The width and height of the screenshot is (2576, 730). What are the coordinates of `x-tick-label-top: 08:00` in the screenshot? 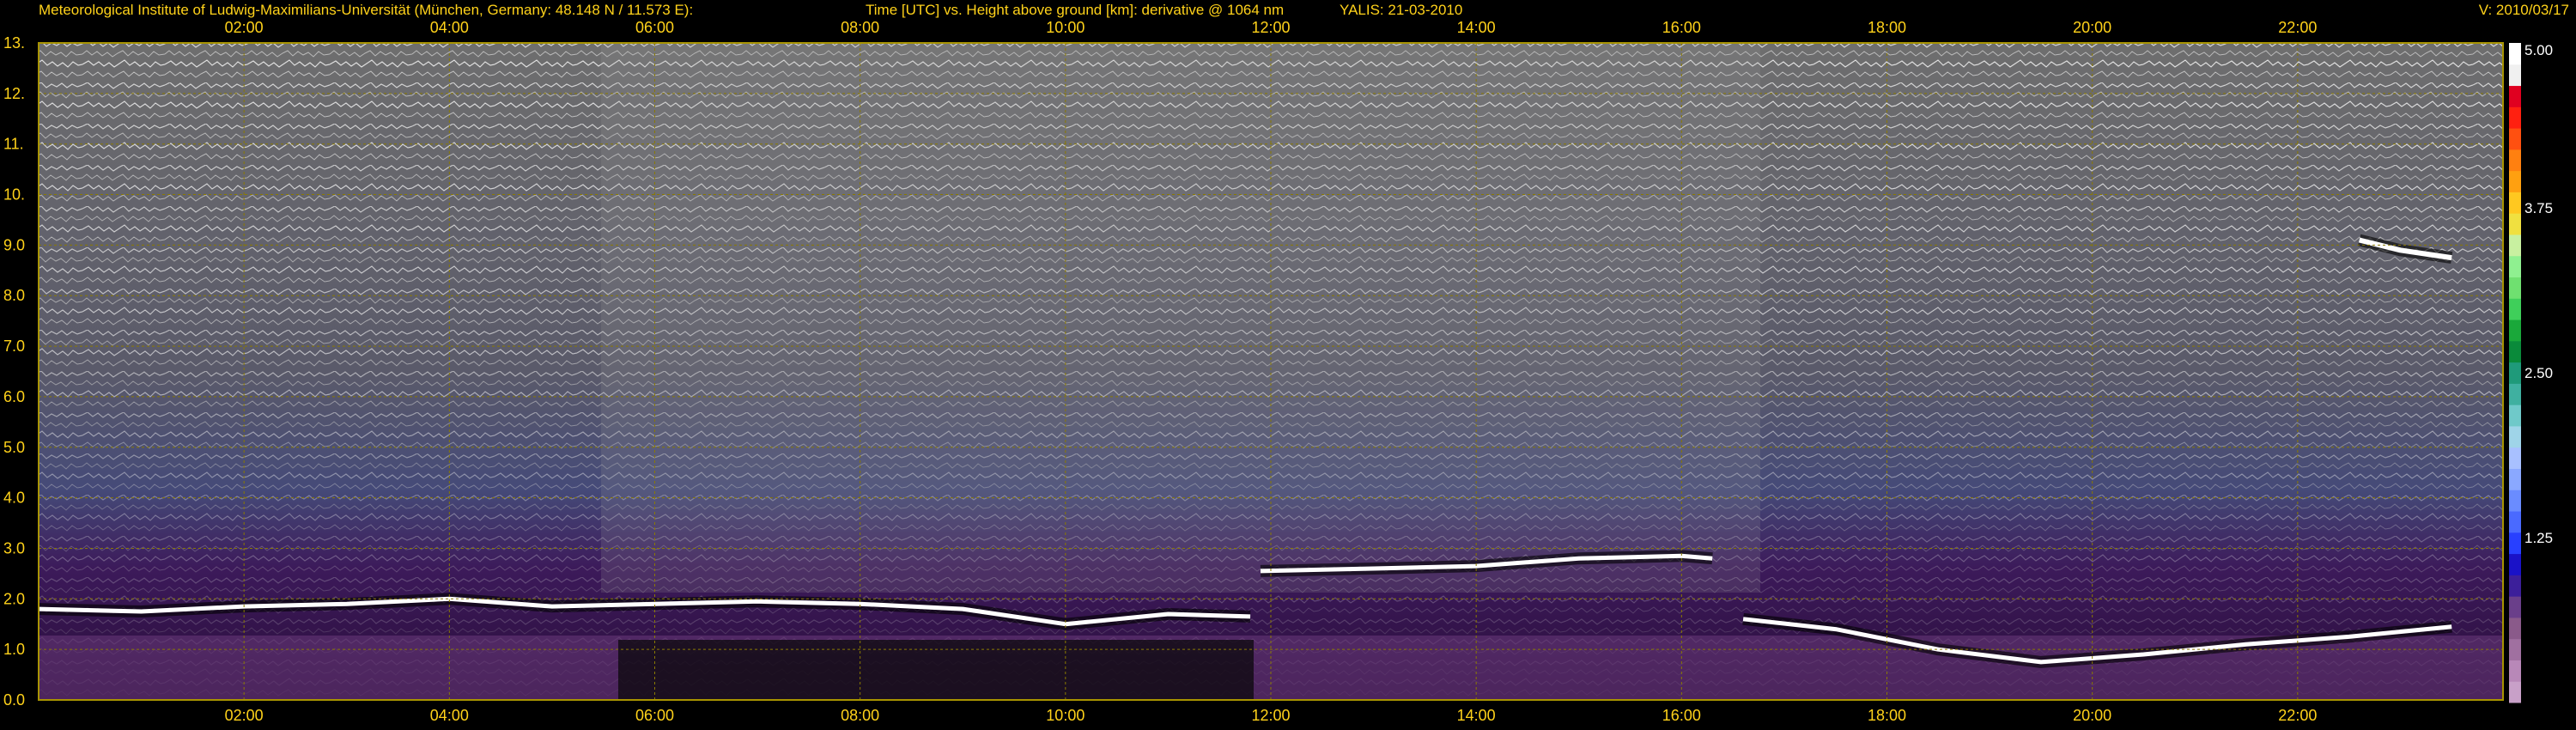 It's located at (860, 27).